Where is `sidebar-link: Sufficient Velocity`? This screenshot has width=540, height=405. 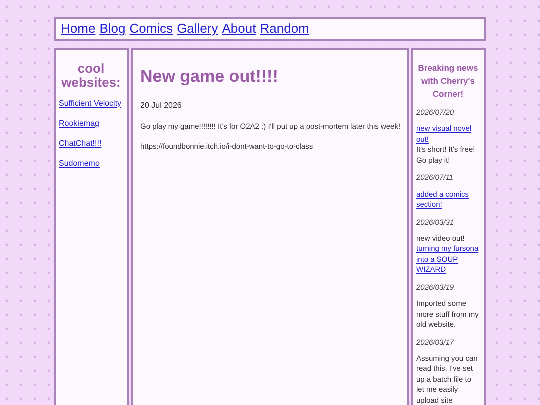 sidebar-link: Sufficient Velocity is located at coordinates (91, 104).